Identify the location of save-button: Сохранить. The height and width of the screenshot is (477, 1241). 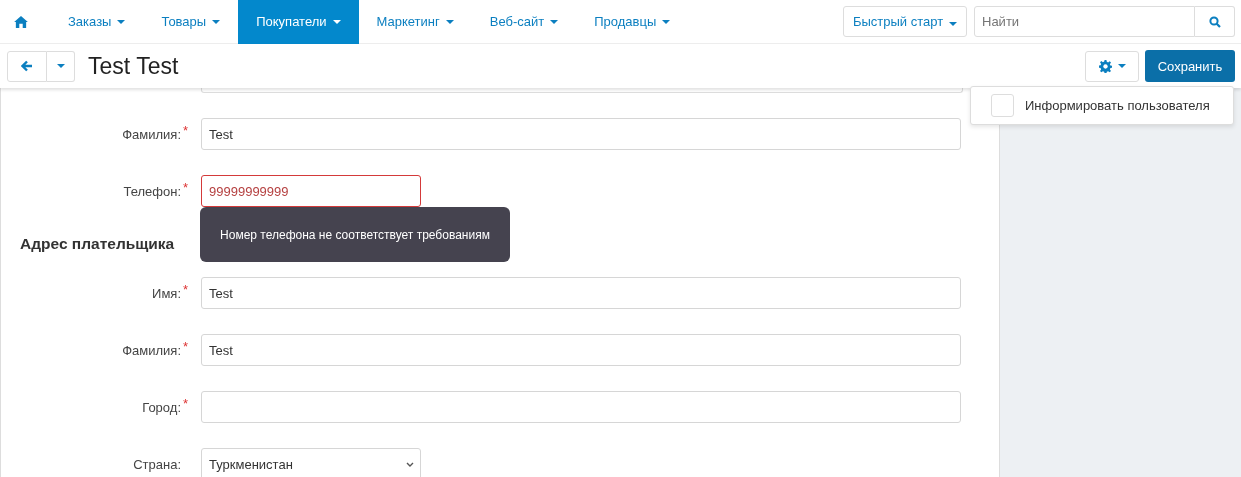
(1190, 66).